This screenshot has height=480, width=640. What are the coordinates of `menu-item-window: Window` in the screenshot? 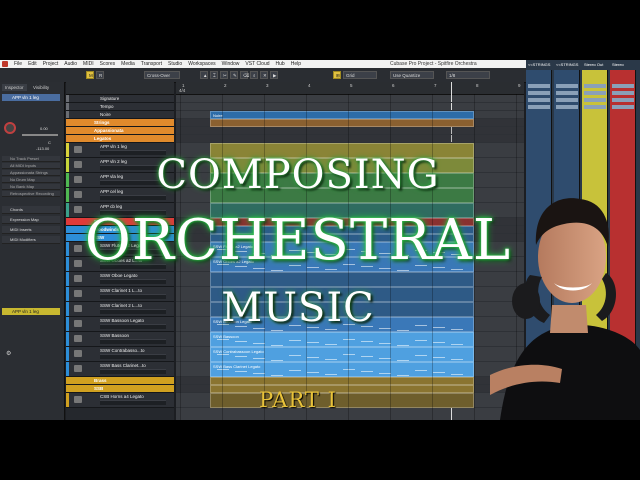 It's located at (231, 64).